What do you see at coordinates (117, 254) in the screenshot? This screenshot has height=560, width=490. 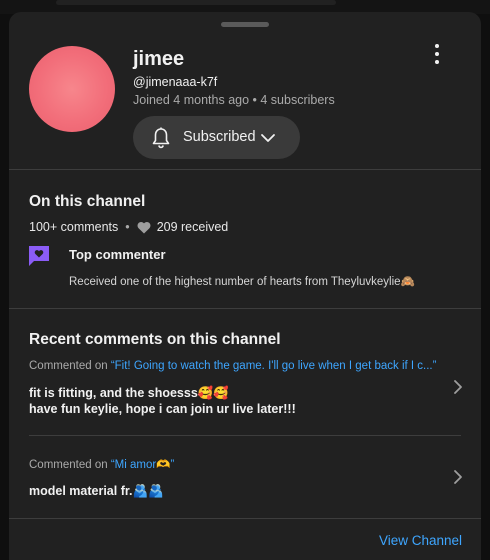 I see `top-commenter-title: Top commenter` at bounding box center [117, 254].